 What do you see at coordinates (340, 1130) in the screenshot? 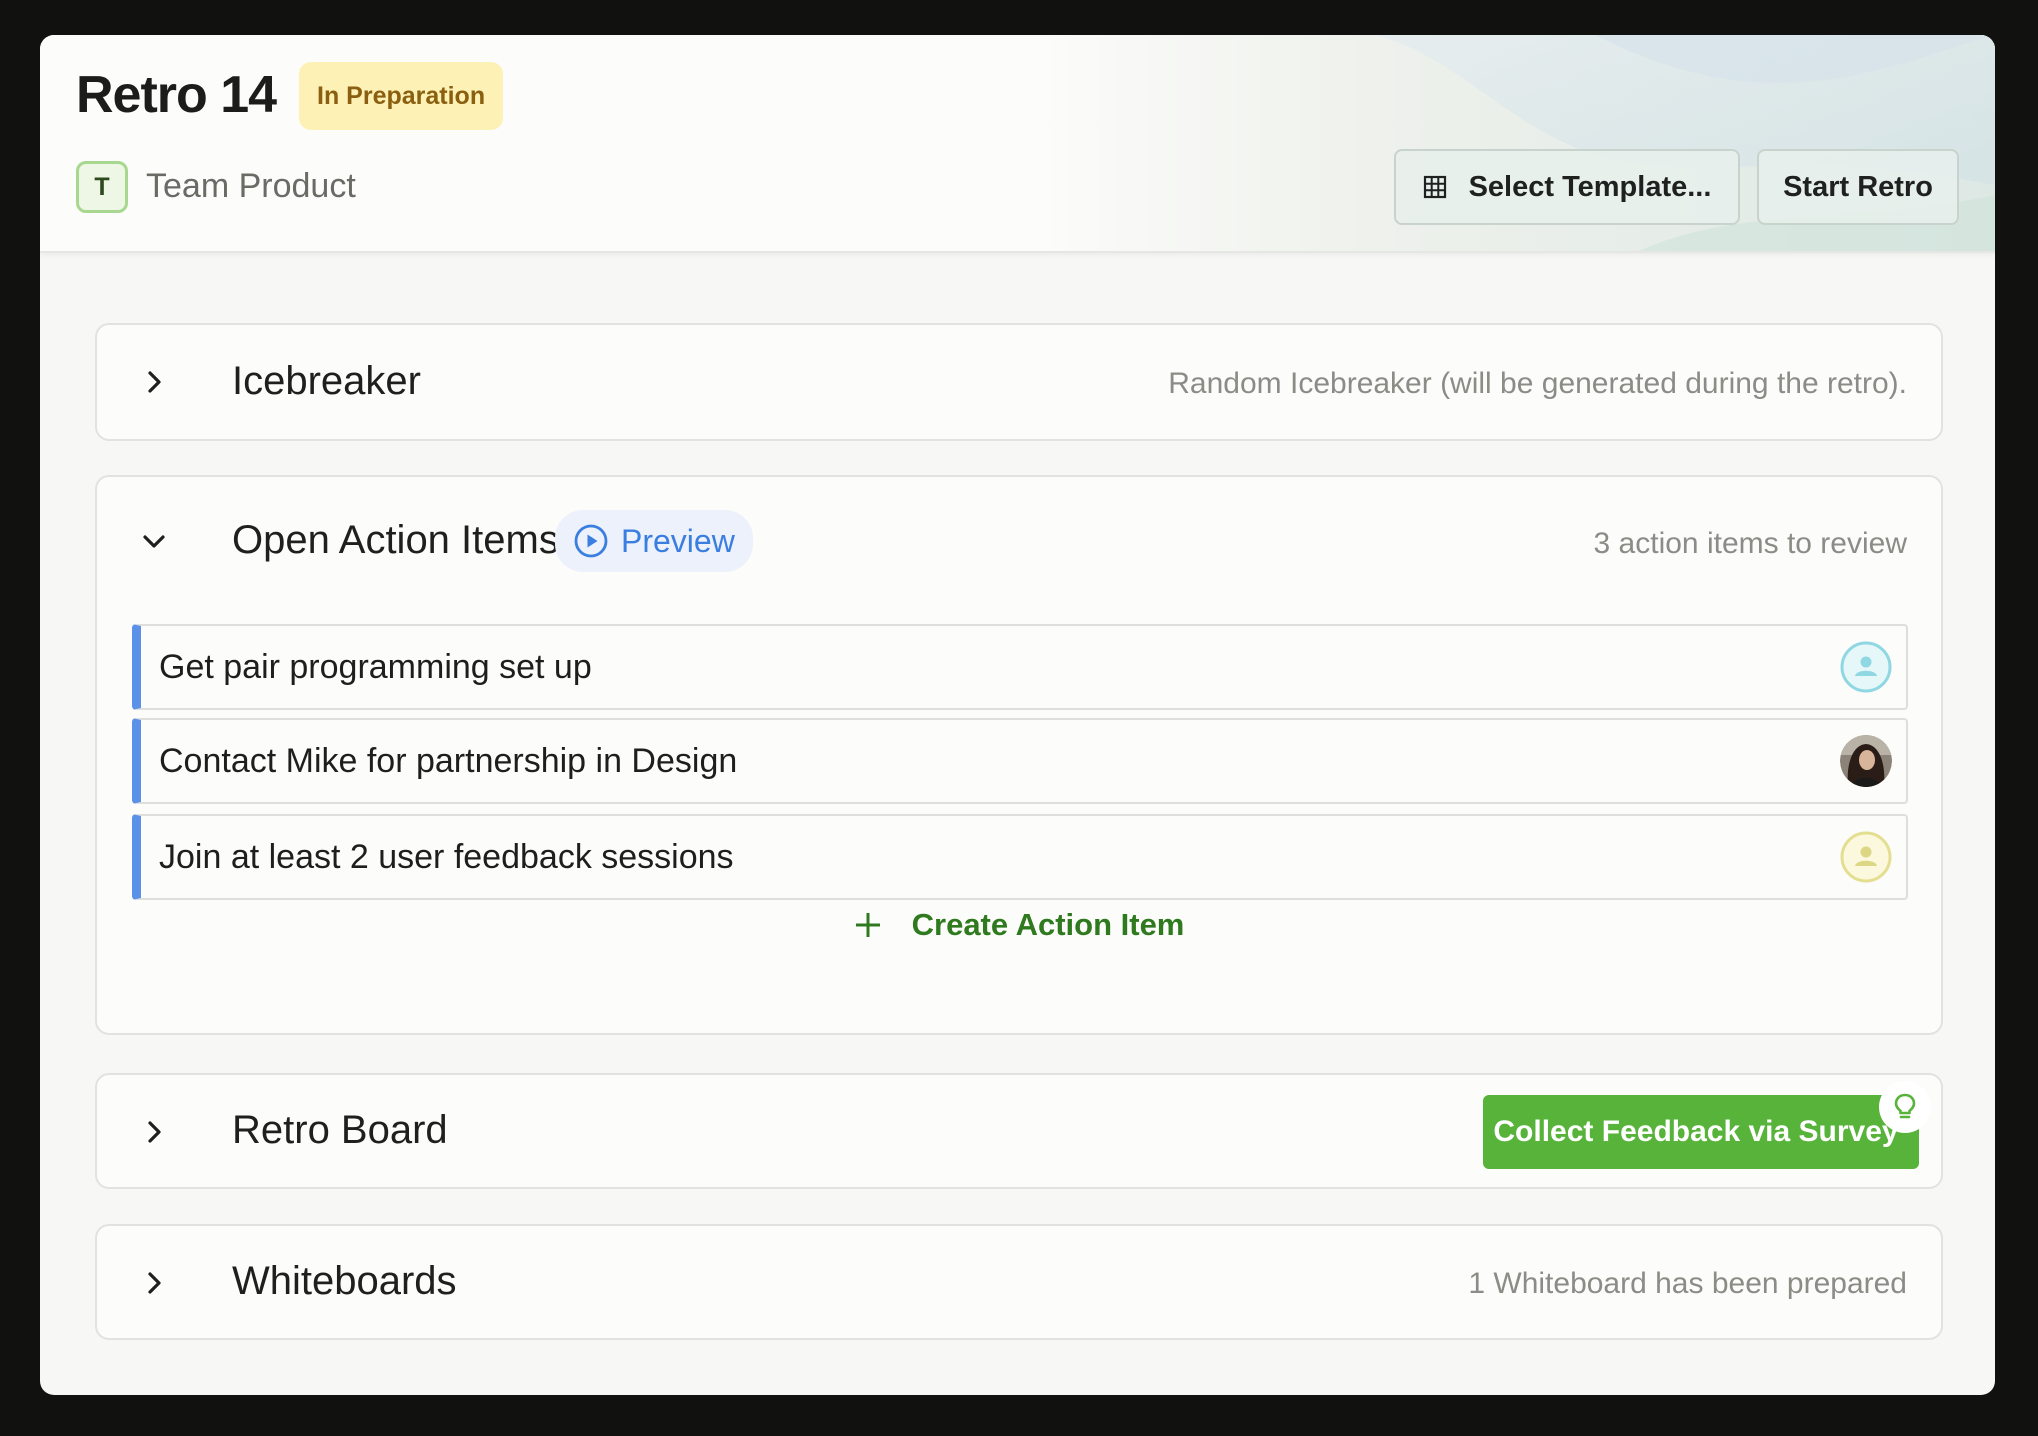
I see `retro-board-title: Retro Board` at bounding box center [340, 1130].